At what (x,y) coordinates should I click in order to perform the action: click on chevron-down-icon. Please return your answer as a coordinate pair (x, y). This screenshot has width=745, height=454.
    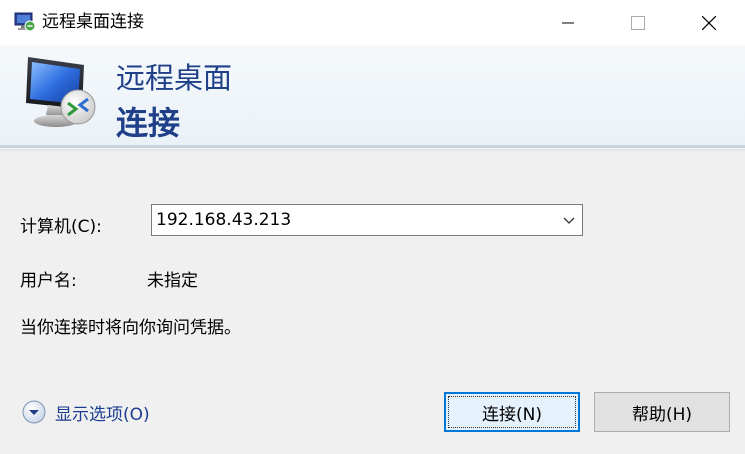
    Looking at the image, I should click on (569, 220).